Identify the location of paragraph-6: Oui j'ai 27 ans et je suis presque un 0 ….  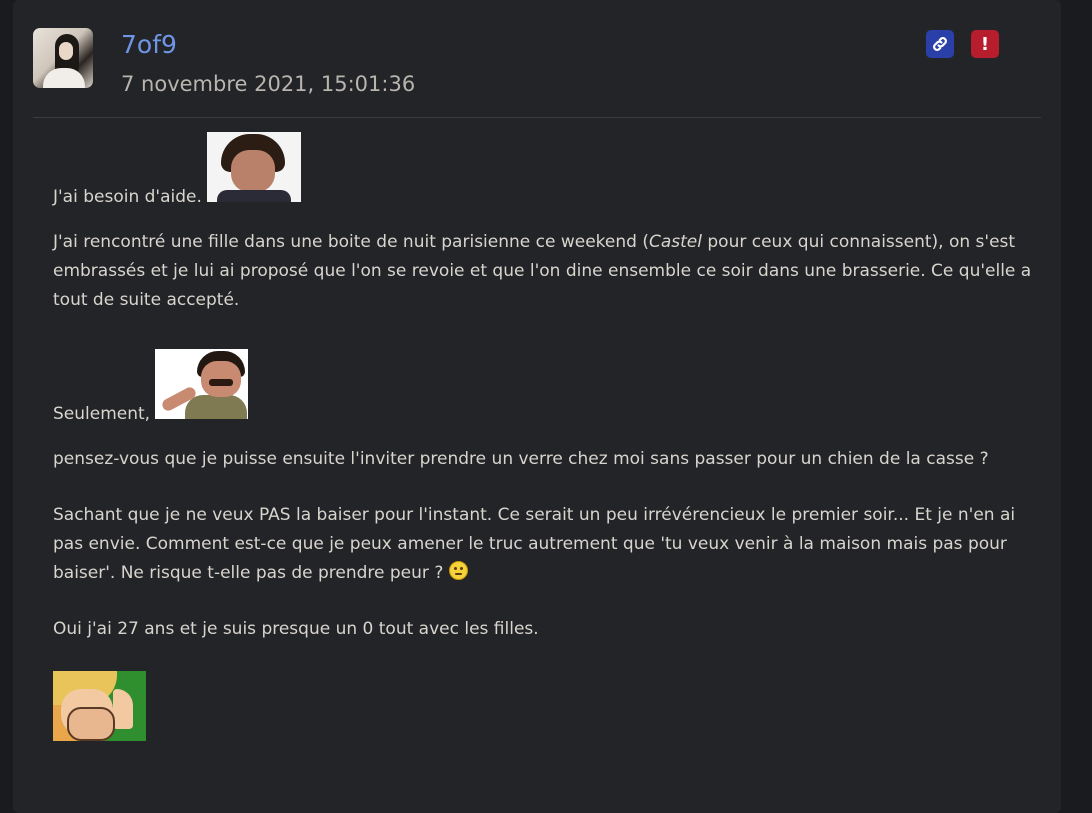
(543, 629).